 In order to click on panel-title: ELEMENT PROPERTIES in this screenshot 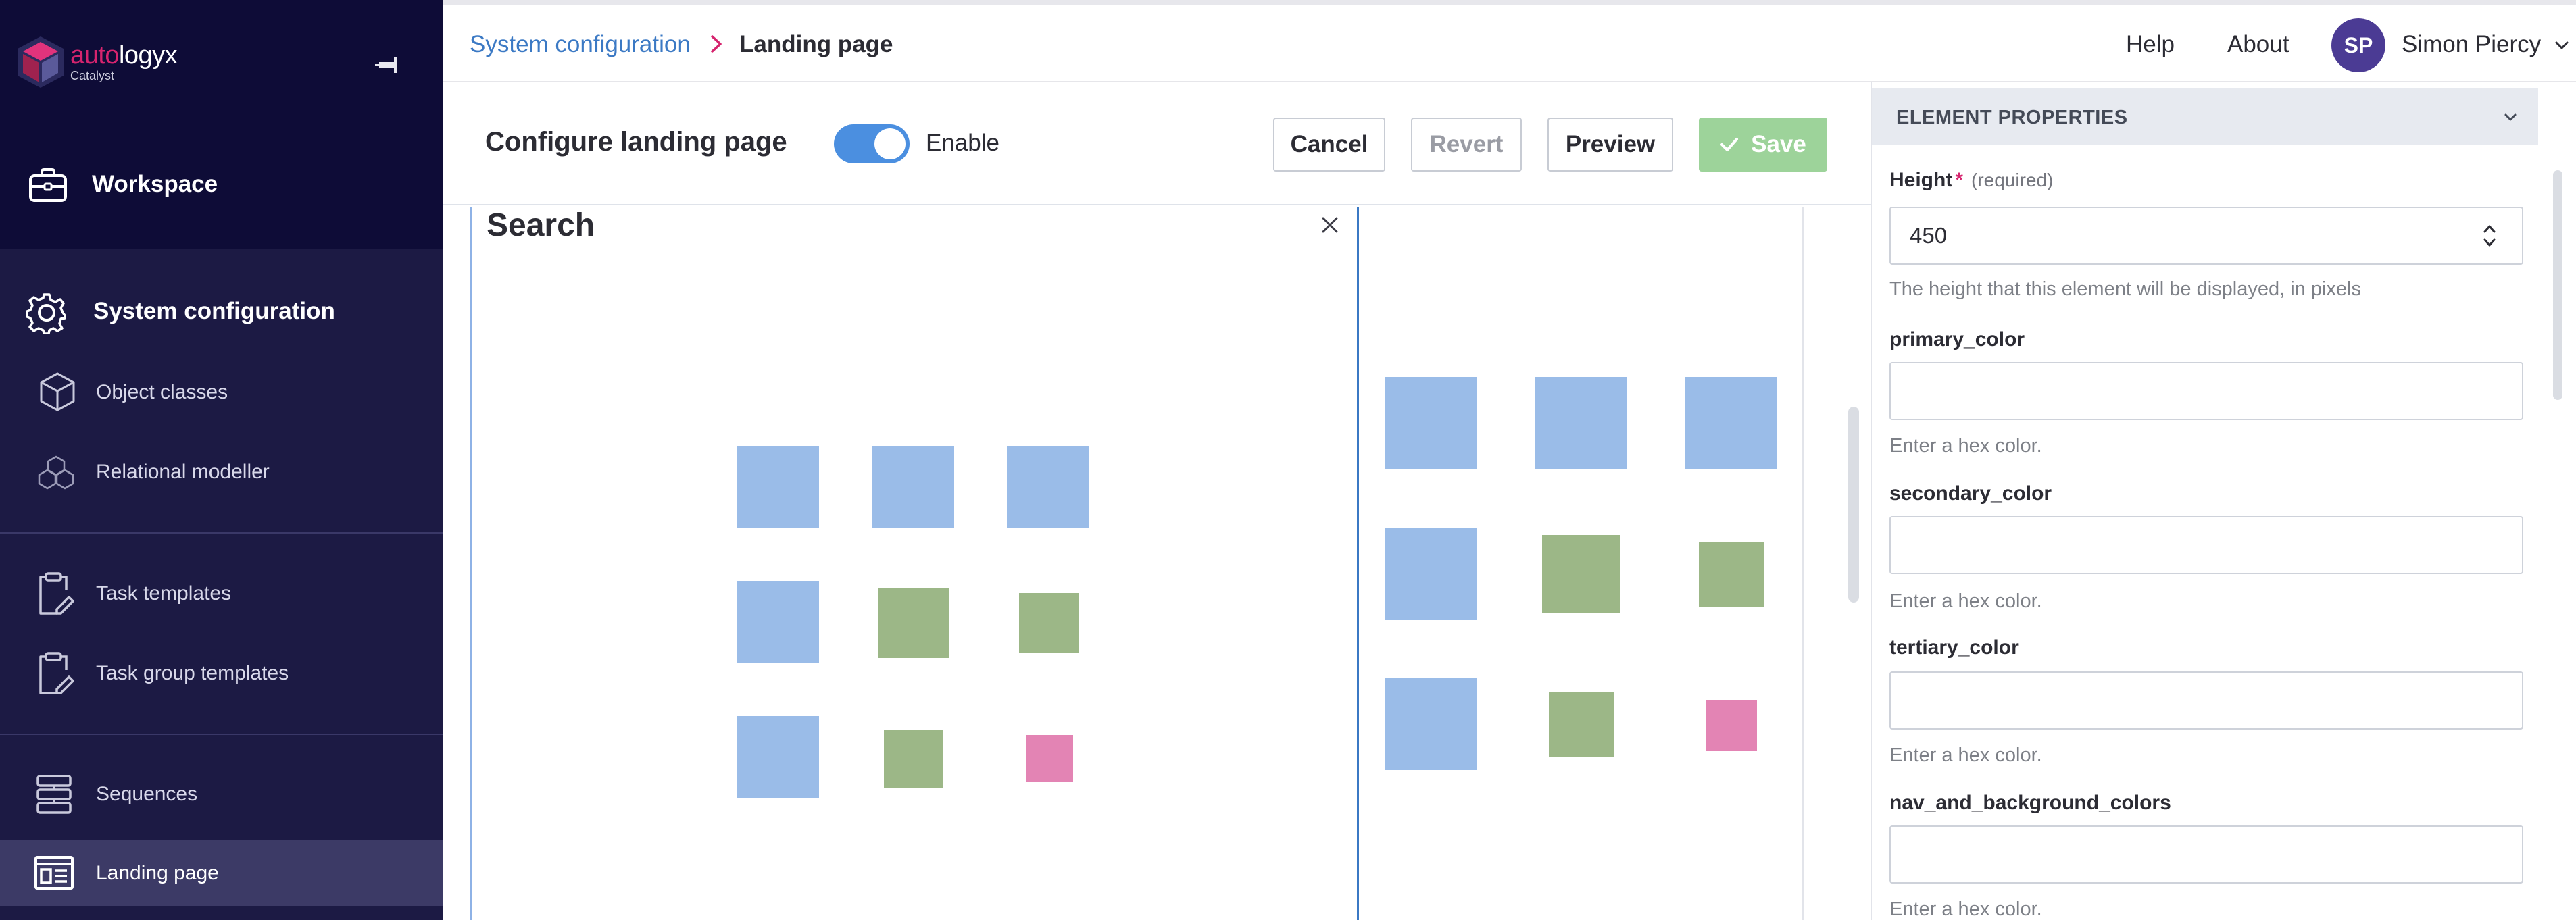, I will do `click(2012, 118)`.